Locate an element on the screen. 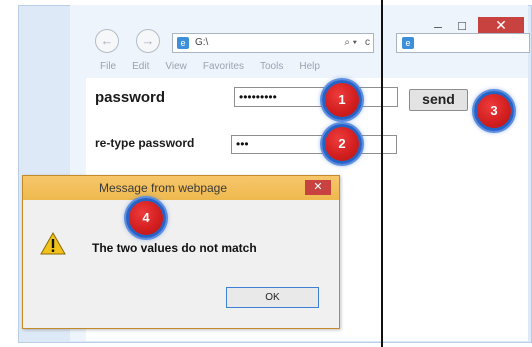 The image size is (532, 347). back-button: ← is located at coordinates (107, 41).